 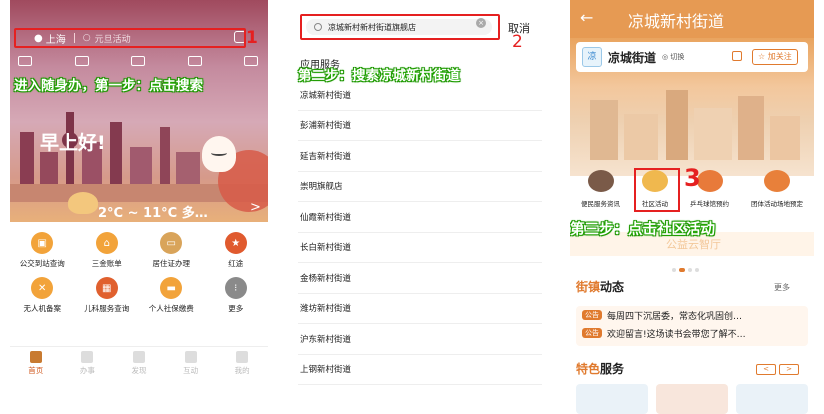 What do you see at coordinates (420, 339) in the screenshot?
I see `list-item: 沪东新村街道` at bounding box center [420, 339].